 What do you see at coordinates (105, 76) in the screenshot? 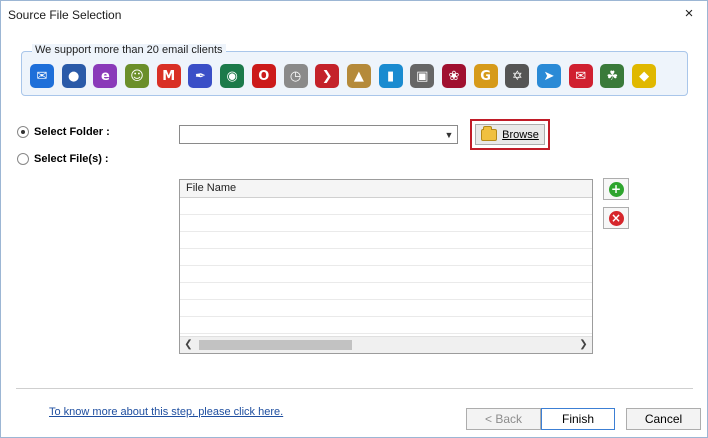
I see `email-client-e-icon: e` at bounding box center [105, 76].